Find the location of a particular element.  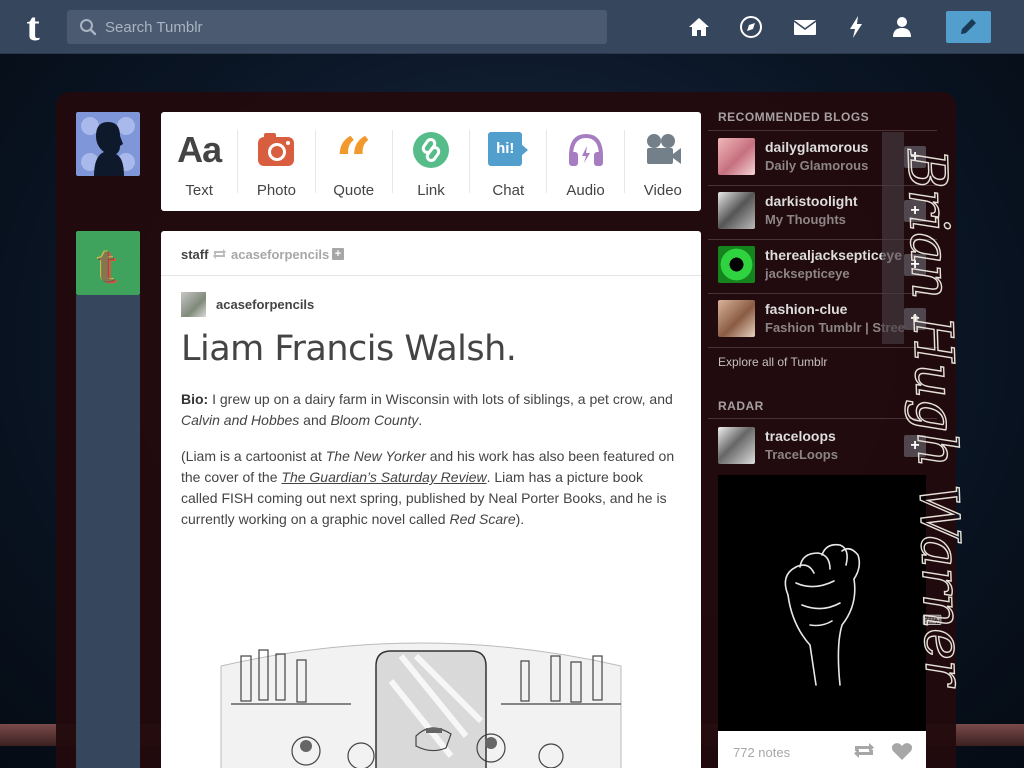

home-icon is located at coordinates (699, 27).